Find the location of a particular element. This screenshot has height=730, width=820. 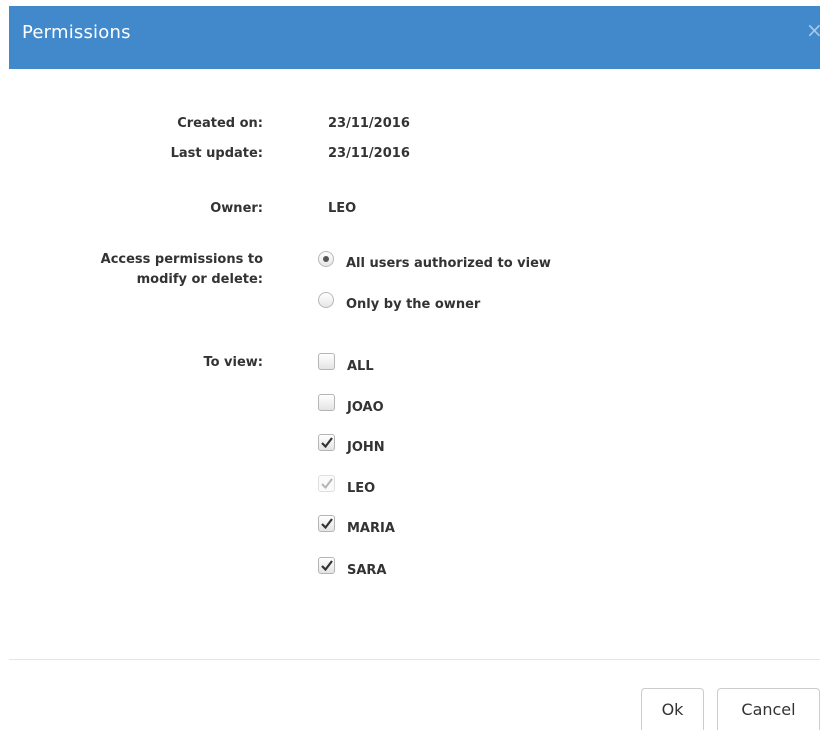

radio-selected-icon is located at coordinates (326, 259).